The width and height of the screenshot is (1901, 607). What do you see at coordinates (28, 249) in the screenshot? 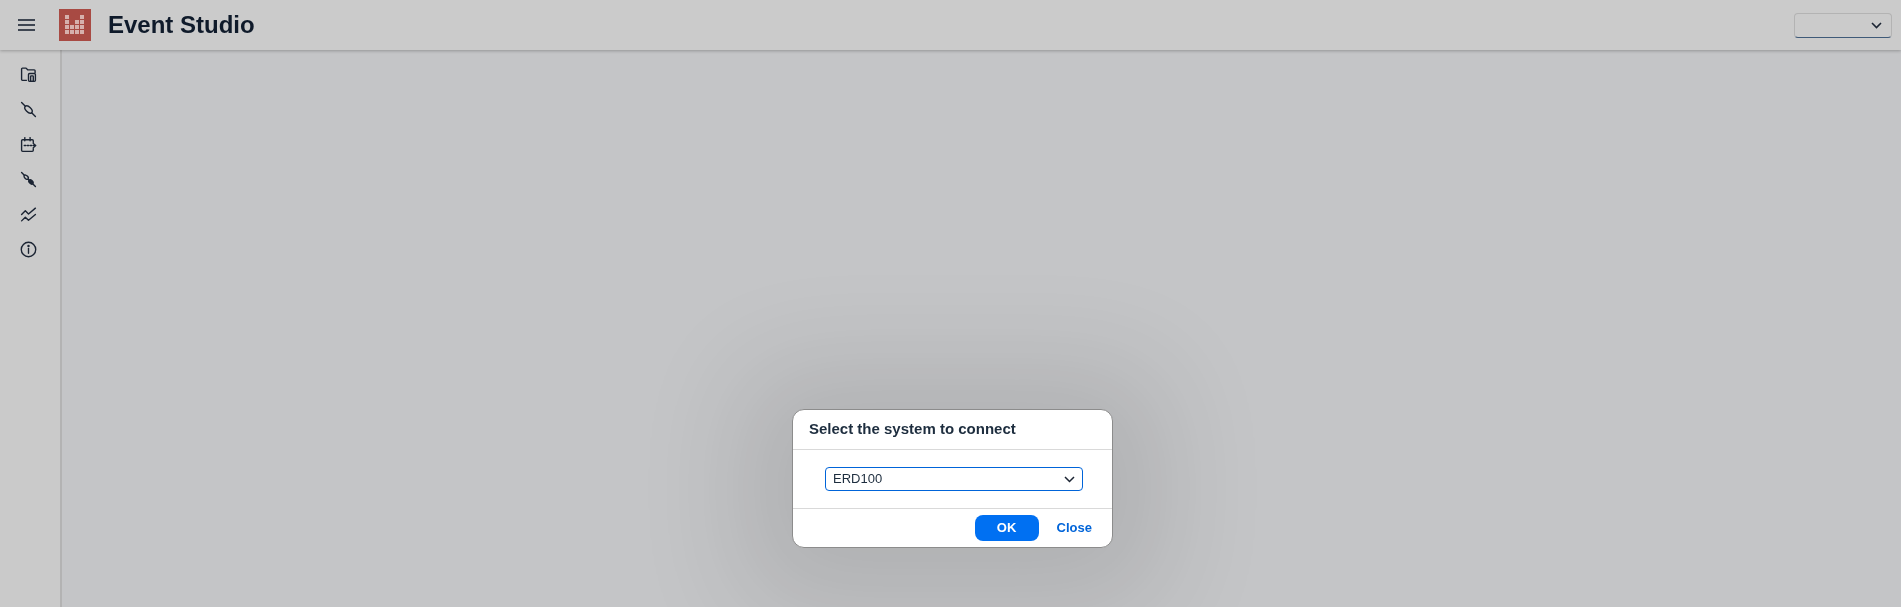
I see `info-icon` at bounding box center [28, 249].